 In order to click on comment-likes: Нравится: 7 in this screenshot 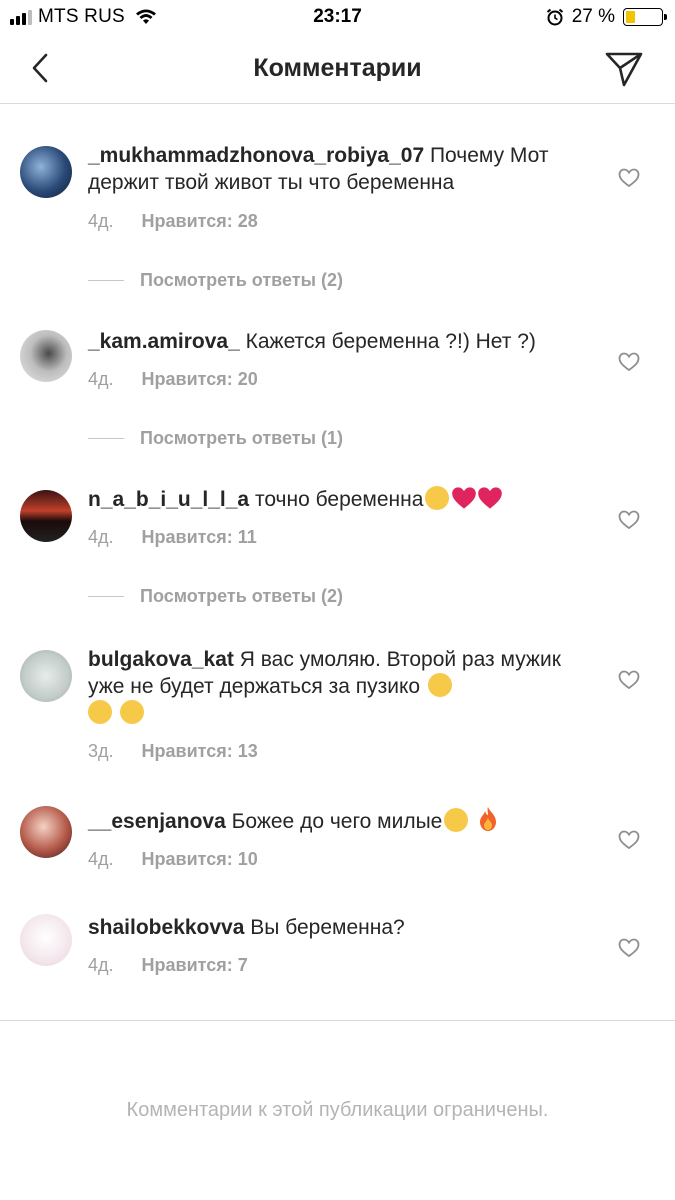, I will do `click(195, 965)`.